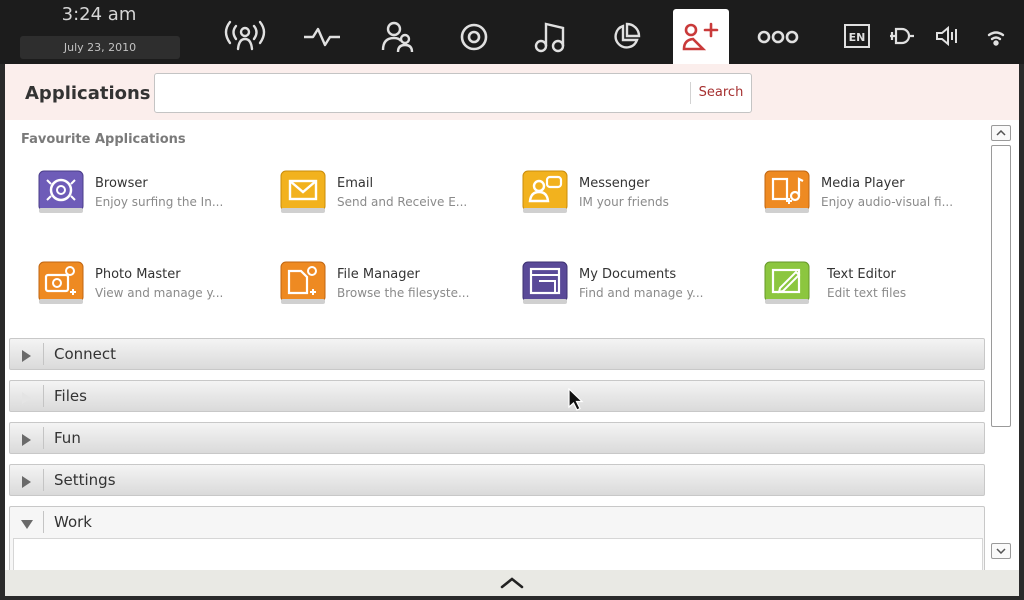 This screenshot has height=600, width=1024. I want to click on app-name: Photo Master, so click(138, 274).